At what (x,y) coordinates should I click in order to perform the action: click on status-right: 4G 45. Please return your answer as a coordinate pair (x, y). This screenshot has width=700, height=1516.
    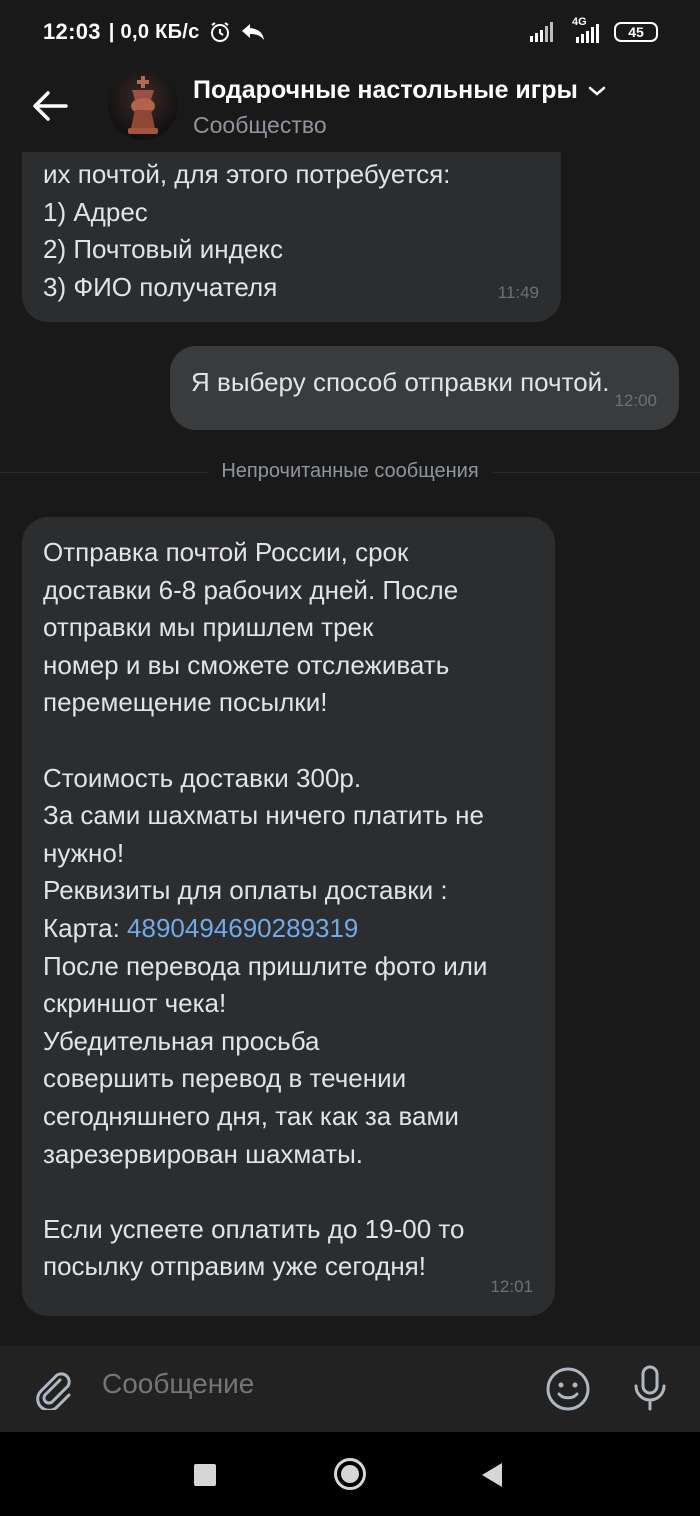
    Looking at the image, I should click on (594, 30).